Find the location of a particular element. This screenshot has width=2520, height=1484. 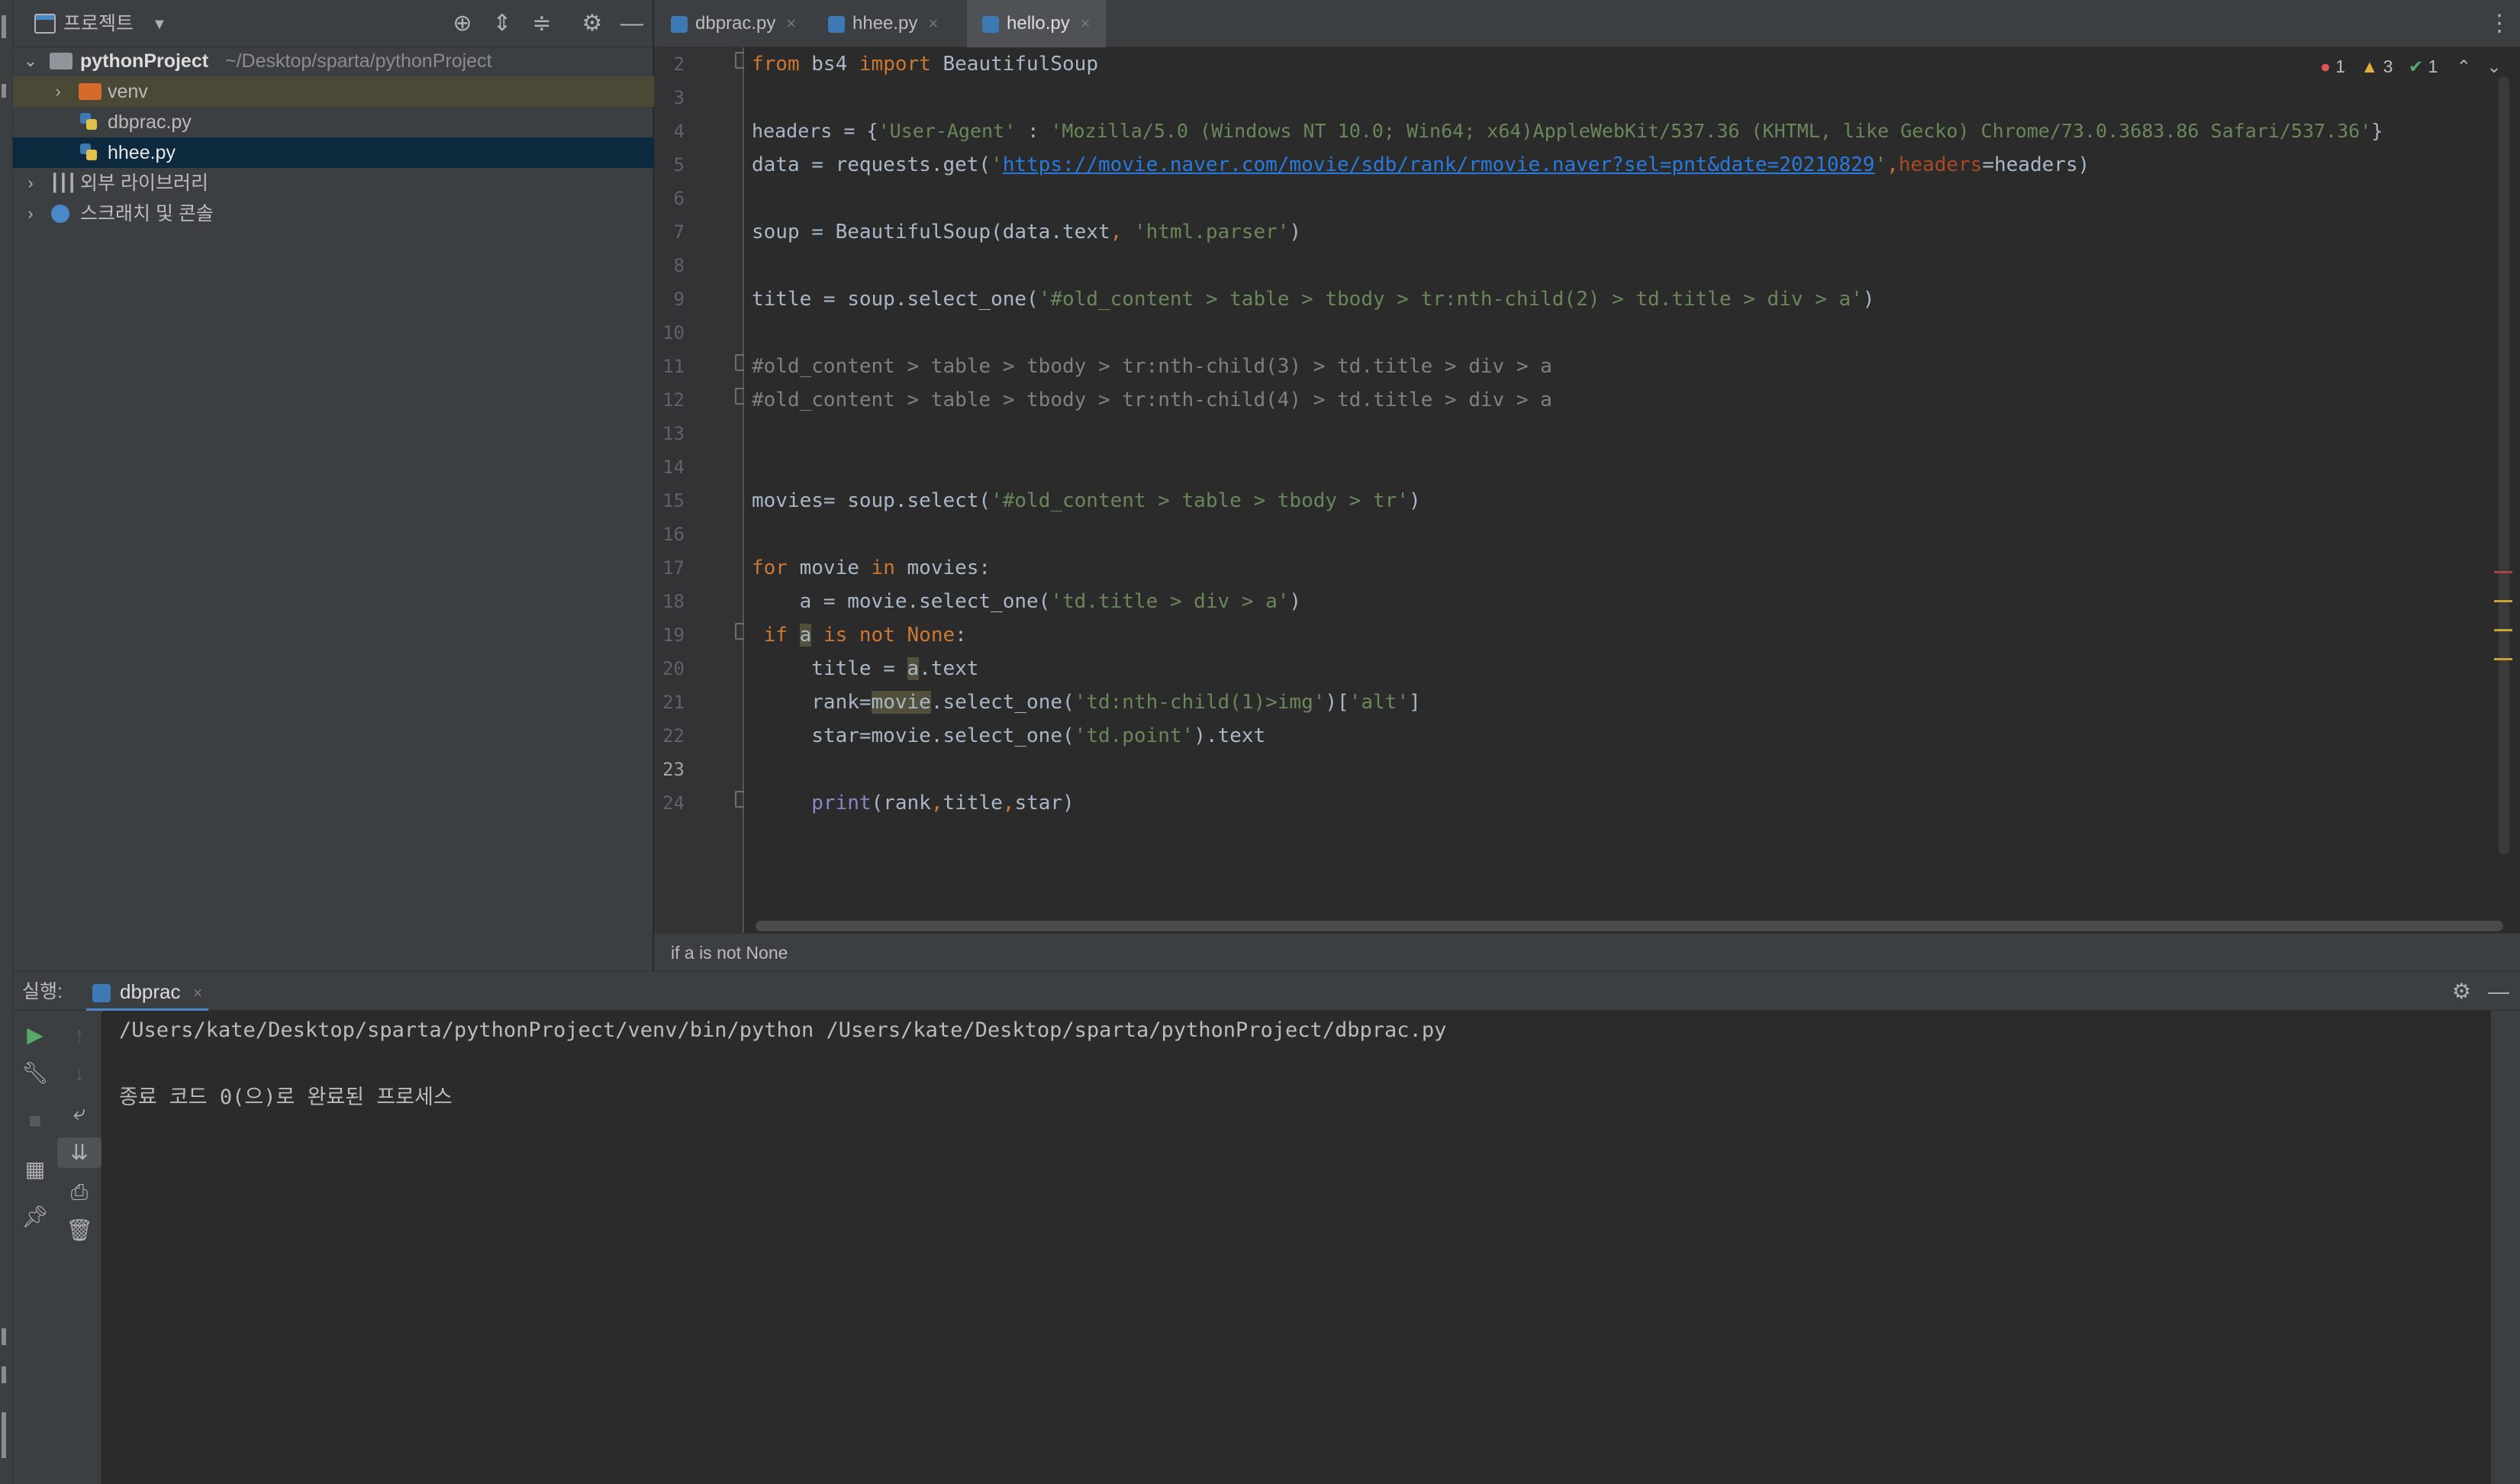

project-panel-title: 프로젝트 is located at coordinates (98, 23).